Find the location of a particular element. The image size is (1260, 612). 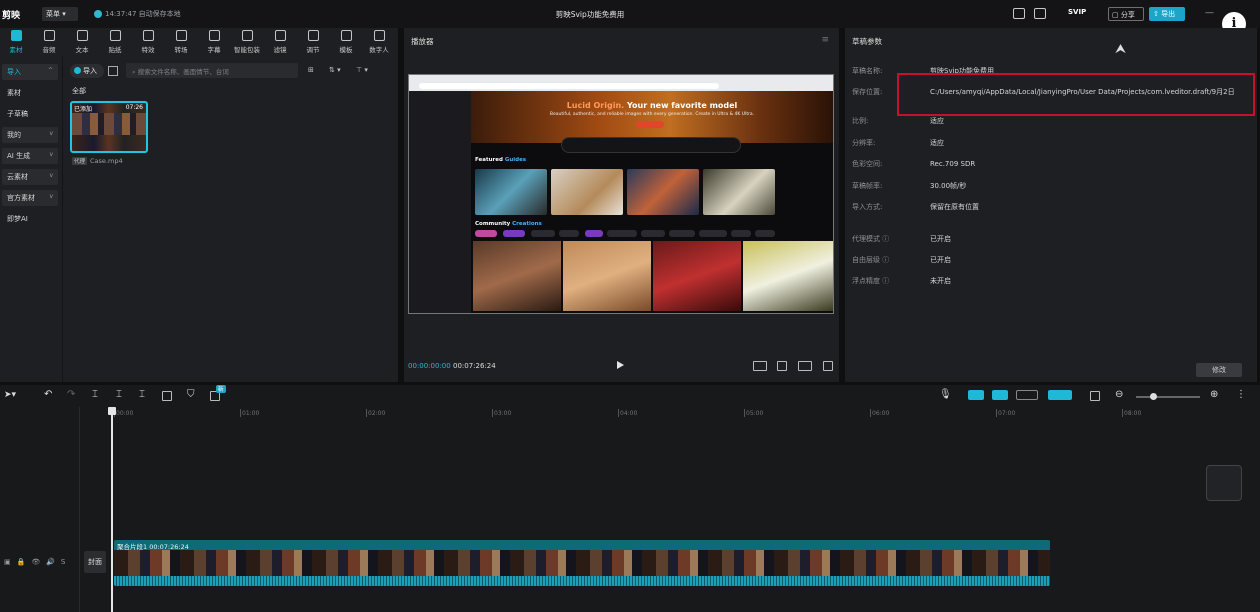

divider is located at coordinates (62, 219).